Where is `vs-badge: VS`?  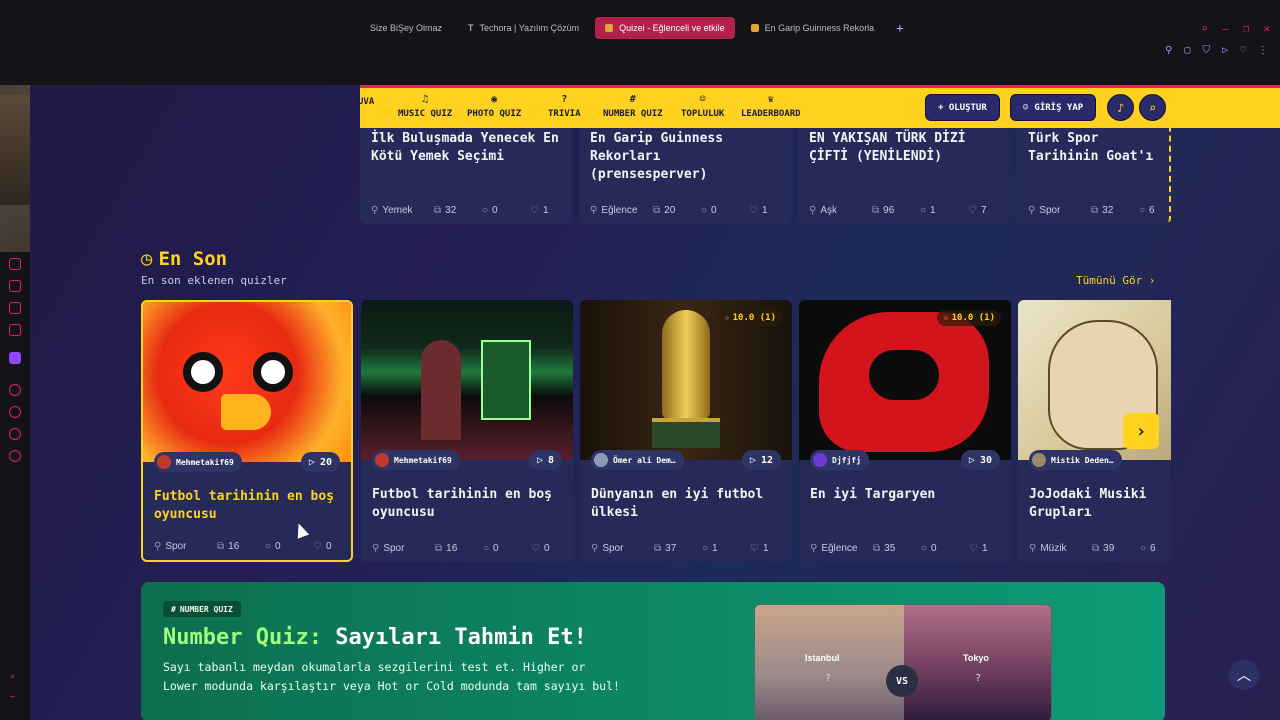 vs-badge: VS is located at coordinates (902, 681).